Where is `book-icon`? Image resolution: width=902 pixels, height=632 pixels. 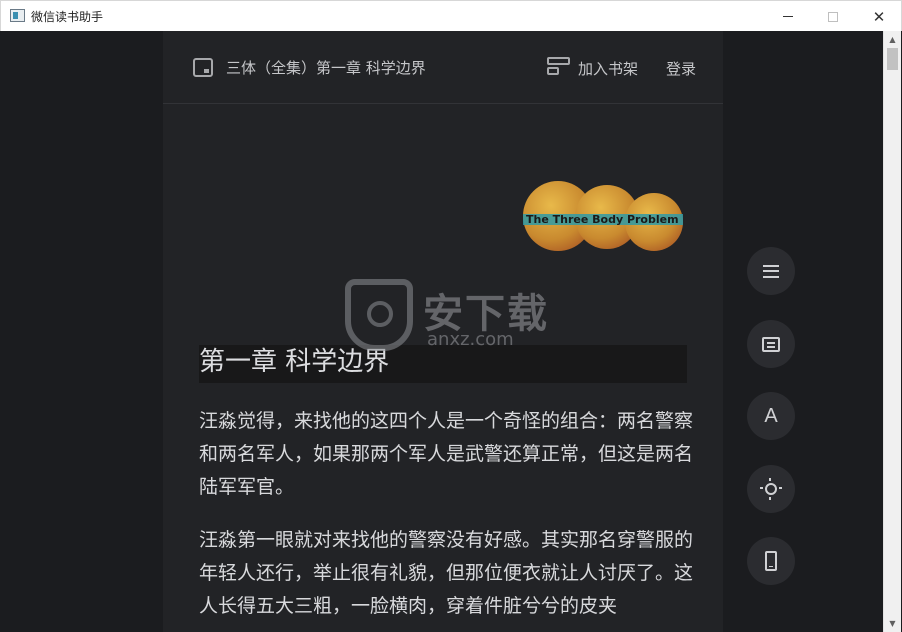 book-icon is located at coordinates (203, 67).